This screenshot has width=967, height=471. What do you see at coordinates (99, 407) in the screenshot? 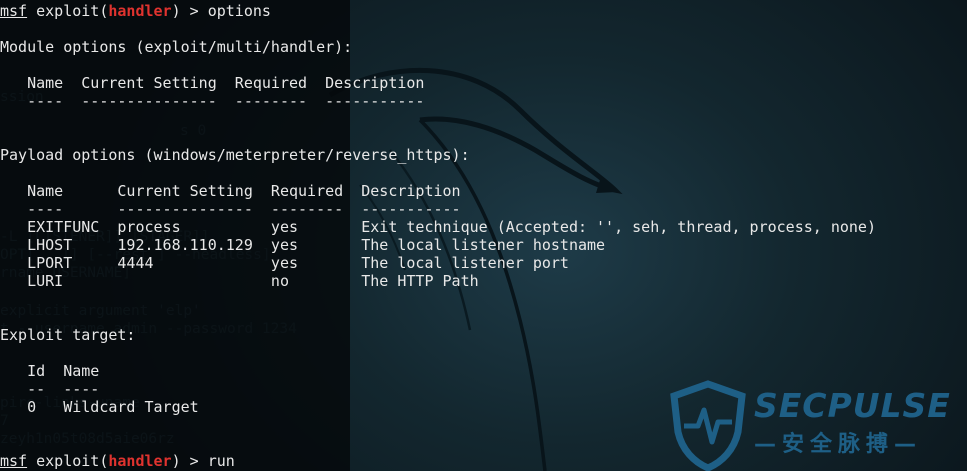
I see `exploit-target-row: 0 Wildcard Target` at bounding box center [99, 407].